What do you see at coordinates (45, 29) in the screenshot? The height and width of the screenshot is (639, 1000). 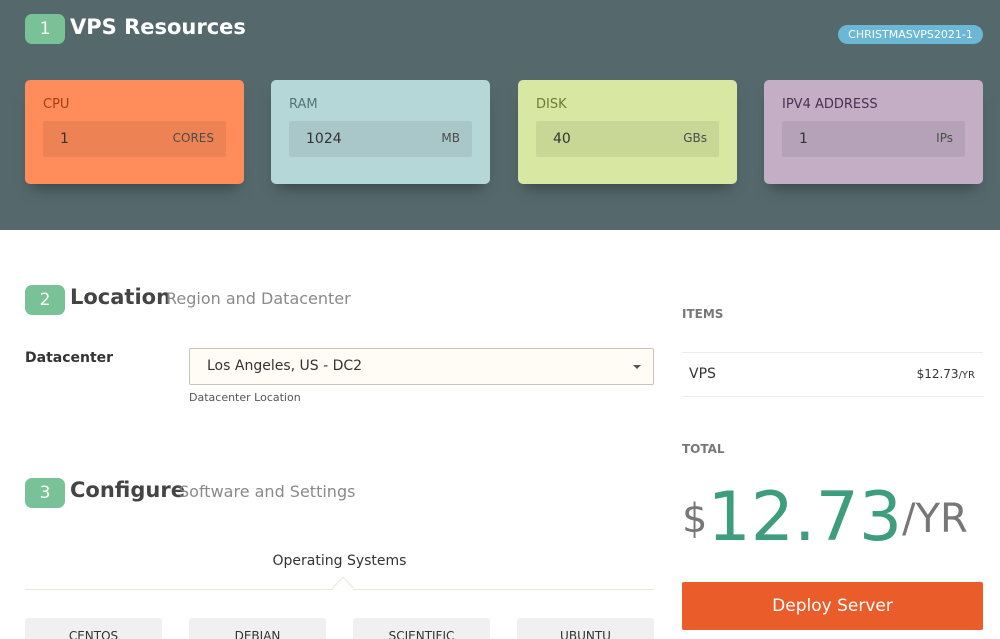 I see `step-number-badge: 1` at bounding box center [45, 29].